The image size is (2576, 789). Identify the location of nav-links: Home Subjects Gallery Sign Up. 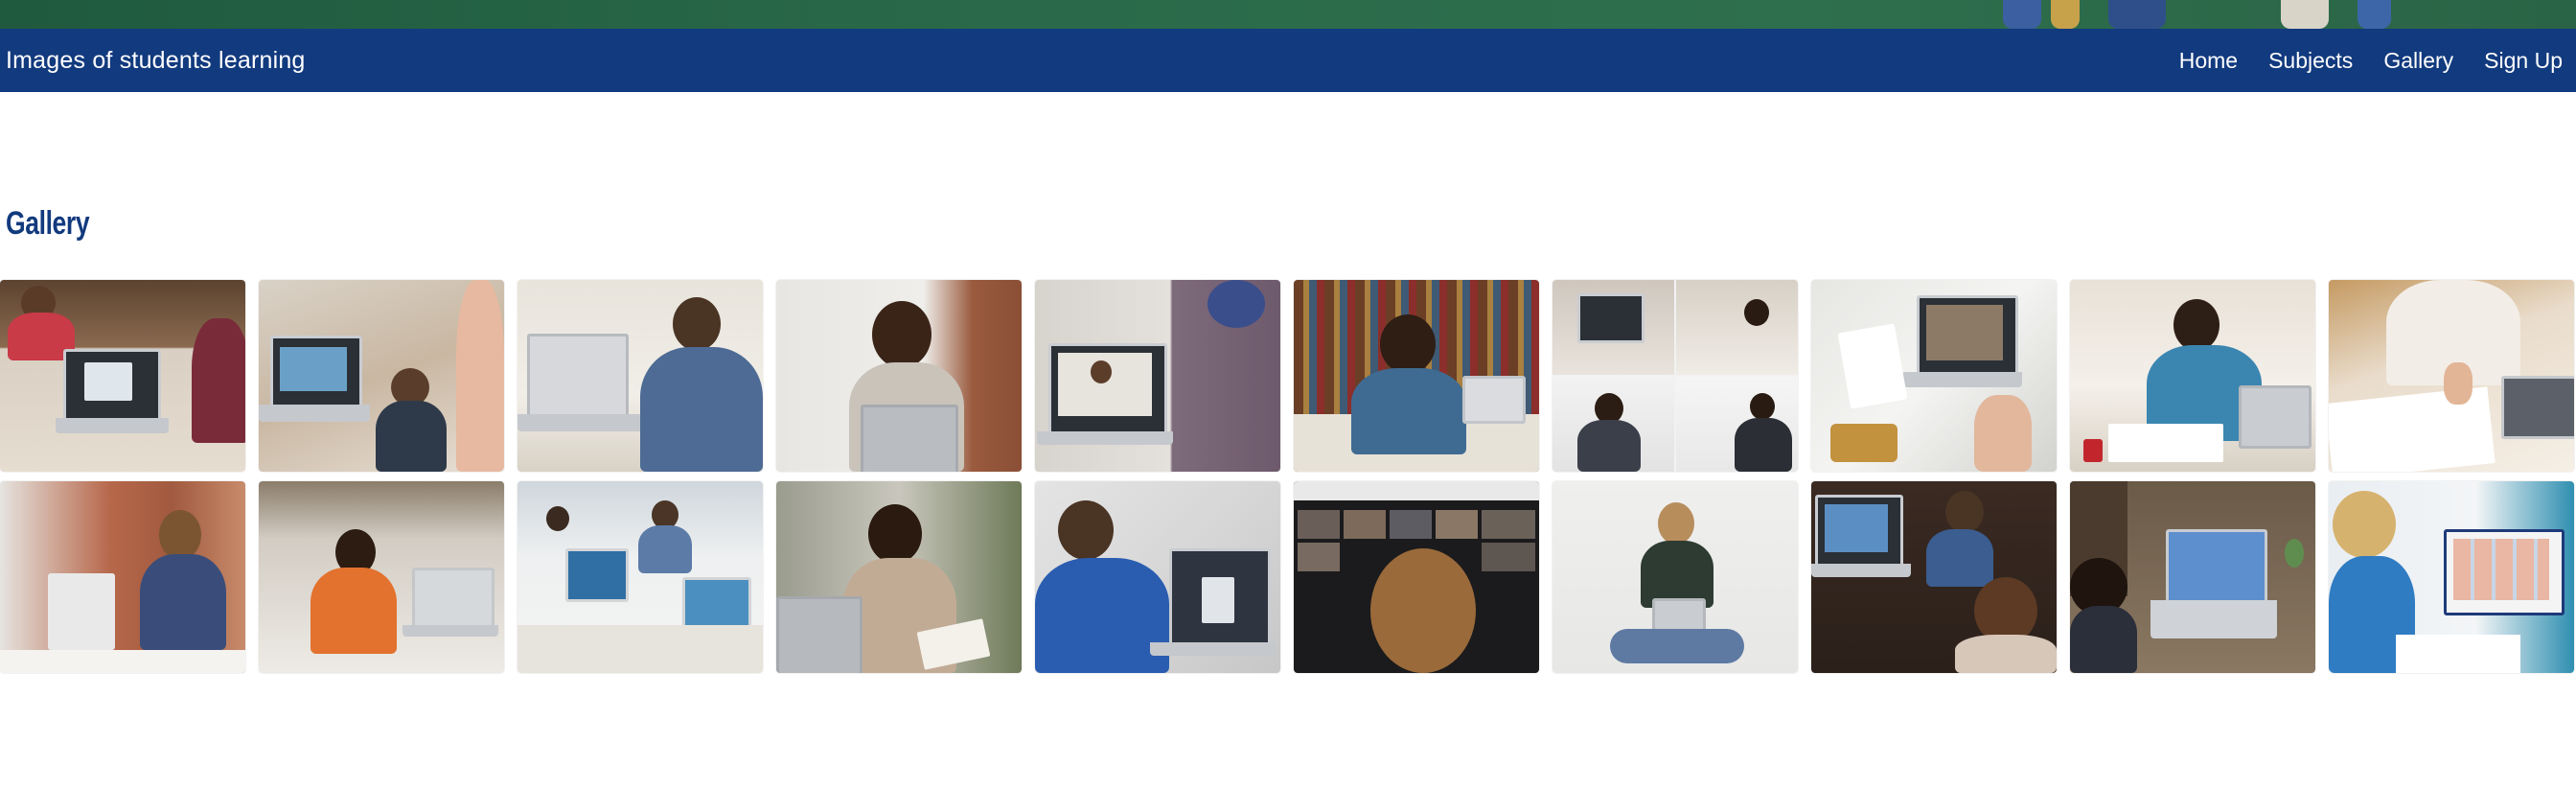
(2374, 61).